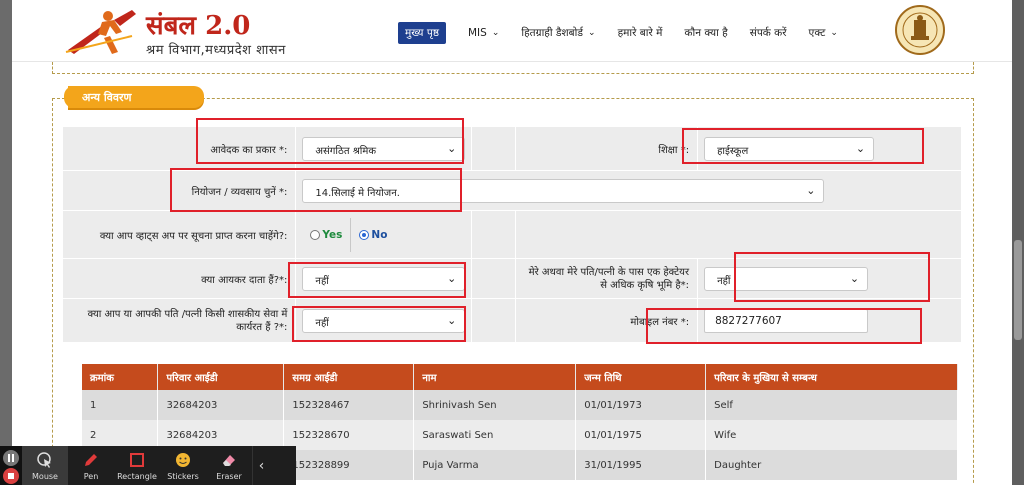 This screenshot has width=1024, height=485. Describe the element at coordinates (120, 405) in the screenshot. I see `table-cell: 1` at that location.